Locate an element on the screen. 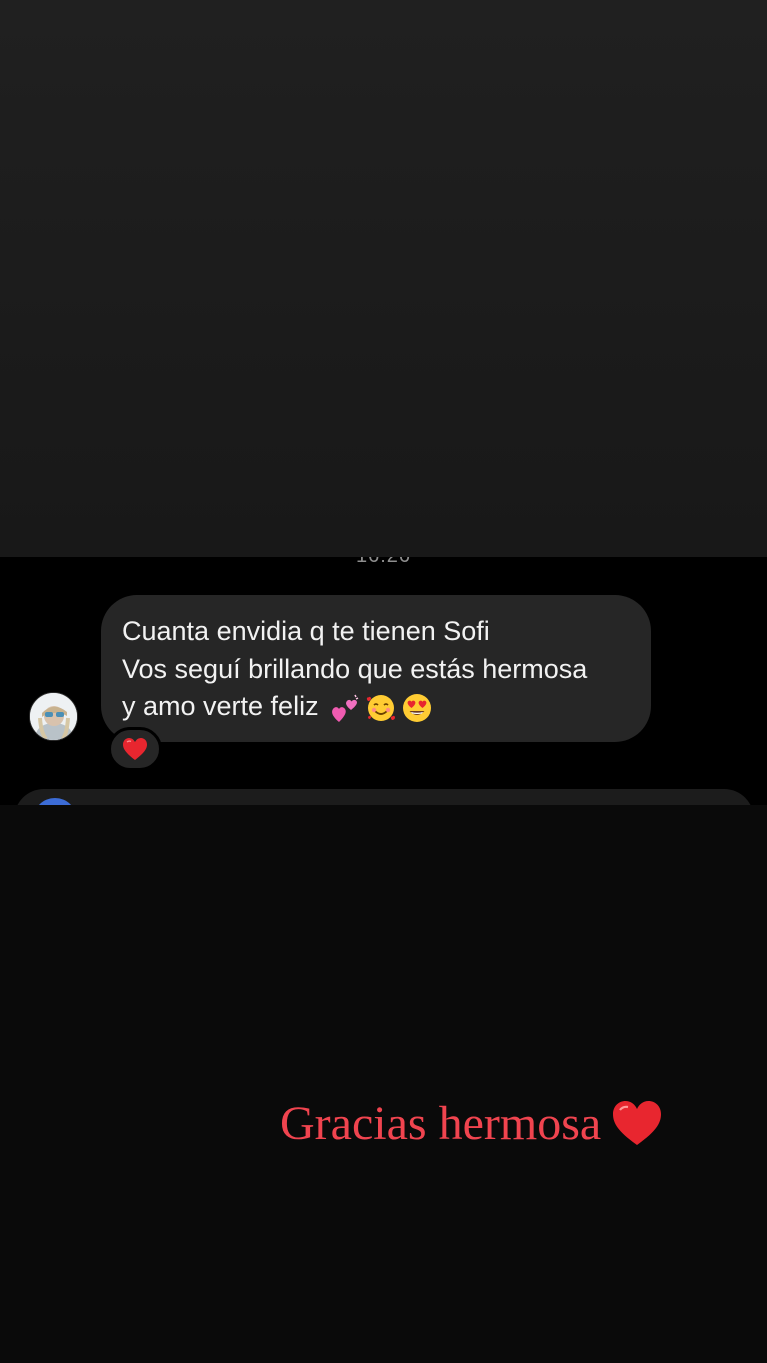  message-line-3: y amo verte feliz is located at coordinates (376, 707).